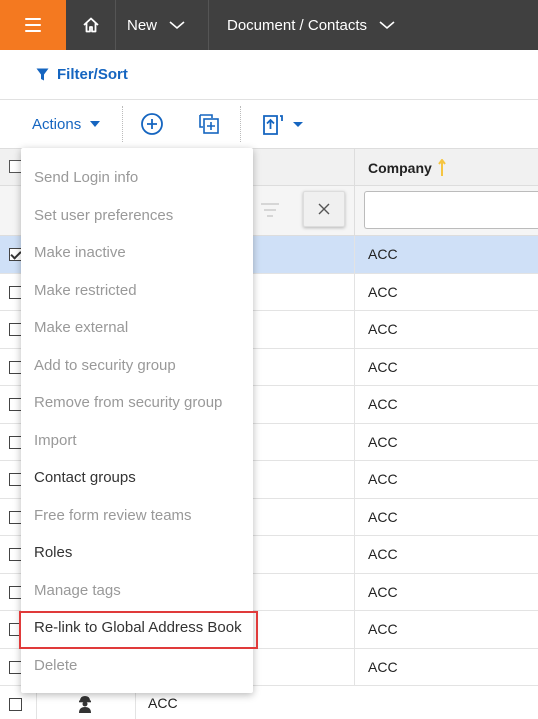 Image resolution: width=538 pixels, height=719 pixels. Describe the element at coordinates (163, 25) in the screenshot. I see `new-menu-button: New` at that location.